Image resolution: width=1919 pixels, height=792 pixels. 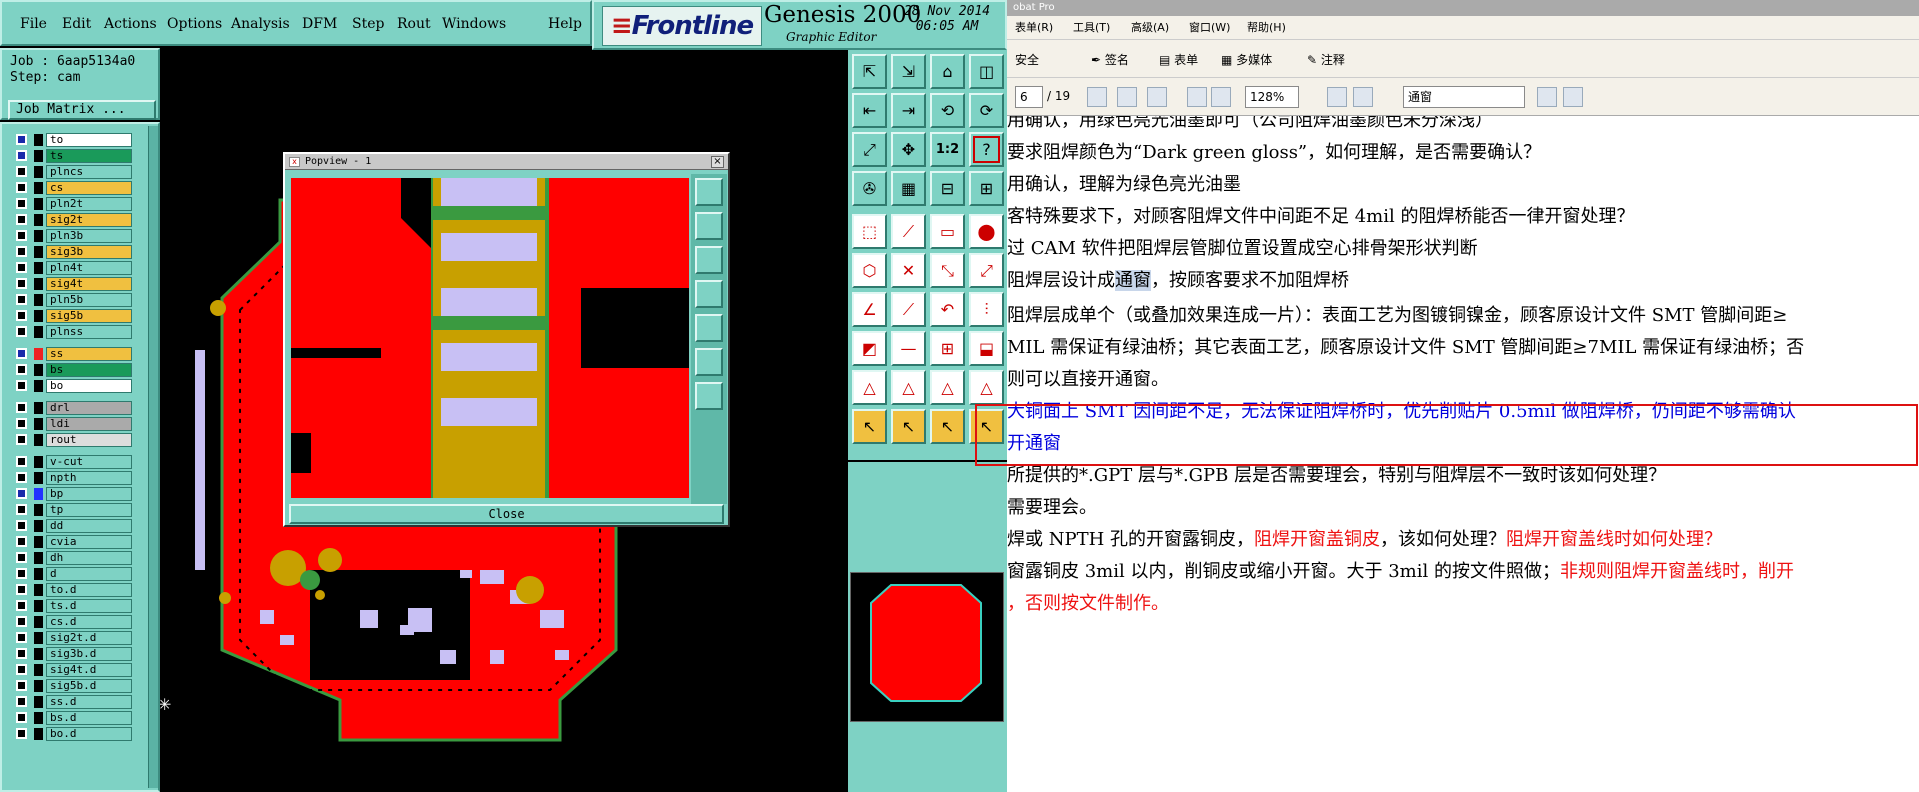 What do you see at coordinates (1221, 97) in the screenshot?
I see `zoom-in-icon` at bounding box center [1221, 97].